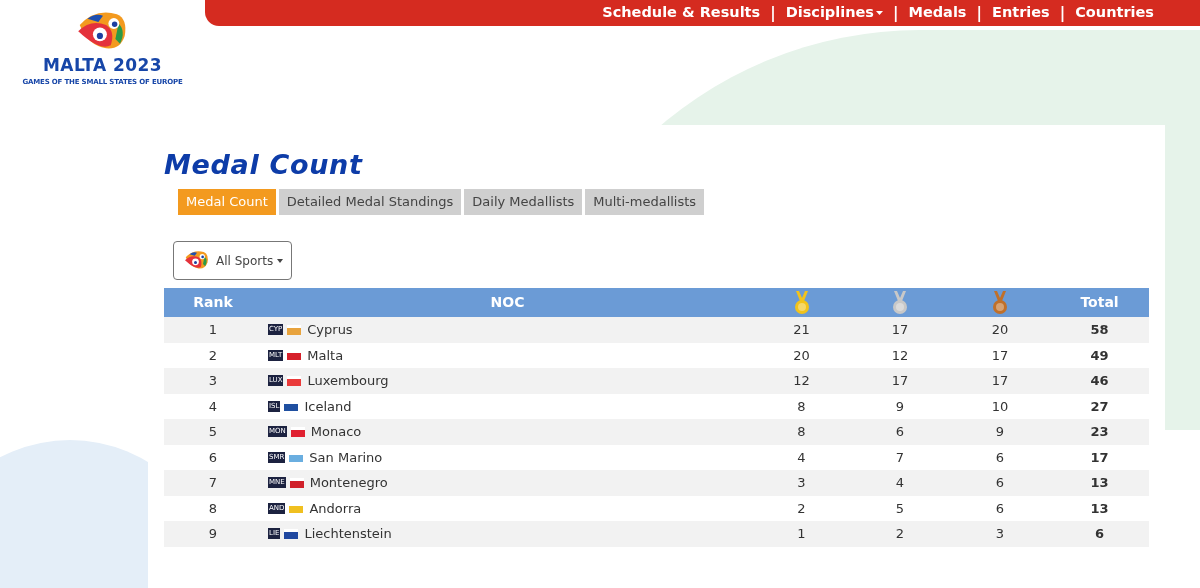  Describe the element at coordinates (1099, 381) in the screenshot. I see `total-count: 46` at that location.